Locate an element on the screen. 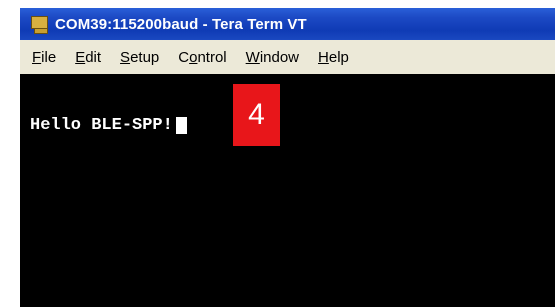 The image size is (555, 307). menu-file: File is located at coordinates (44, 57).